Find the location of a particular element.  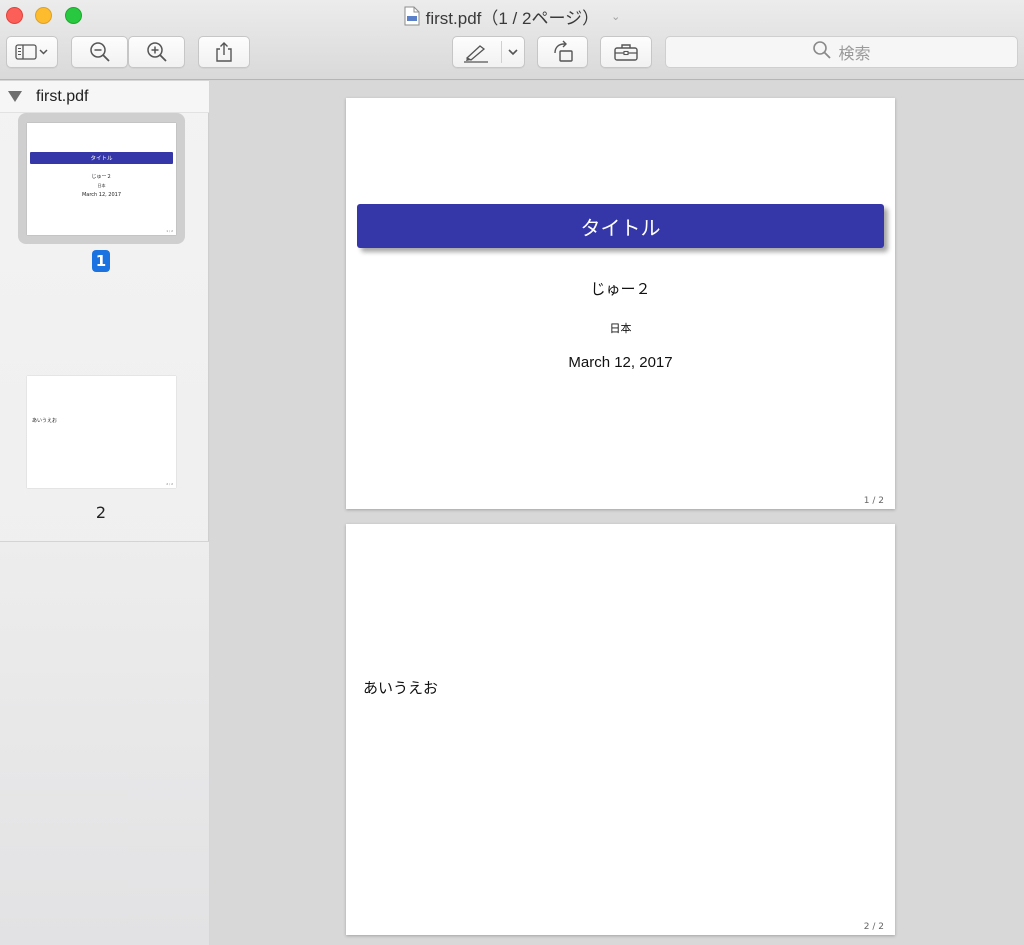

slide-title-block: タイトル is located at coordinates (620, 226).